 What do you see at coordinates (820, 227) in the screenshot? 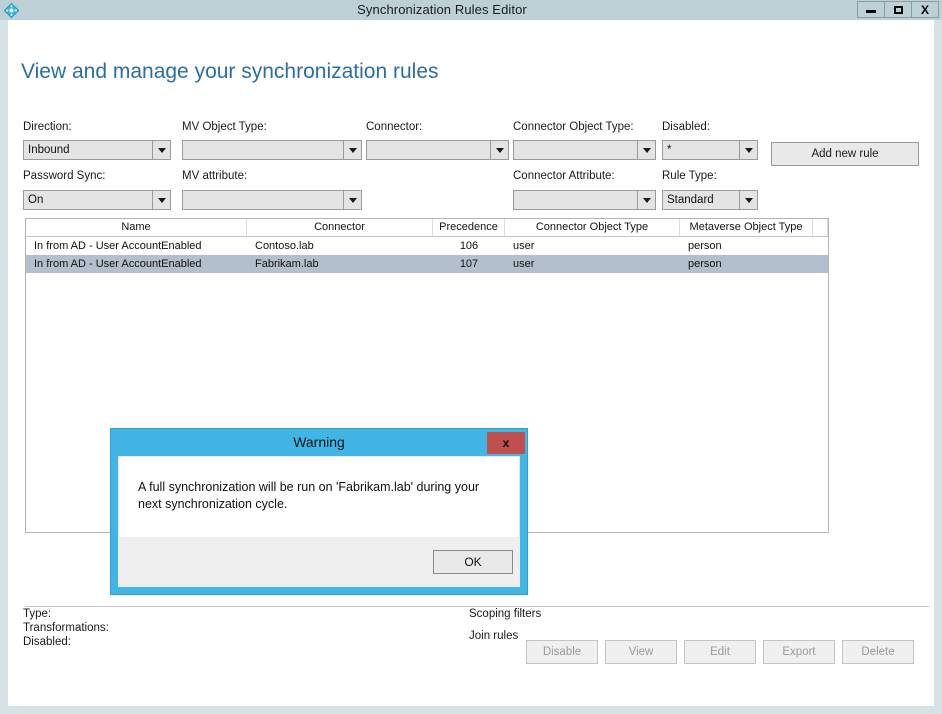
I see `column-header-spacer` at bounding box center [820, 227].